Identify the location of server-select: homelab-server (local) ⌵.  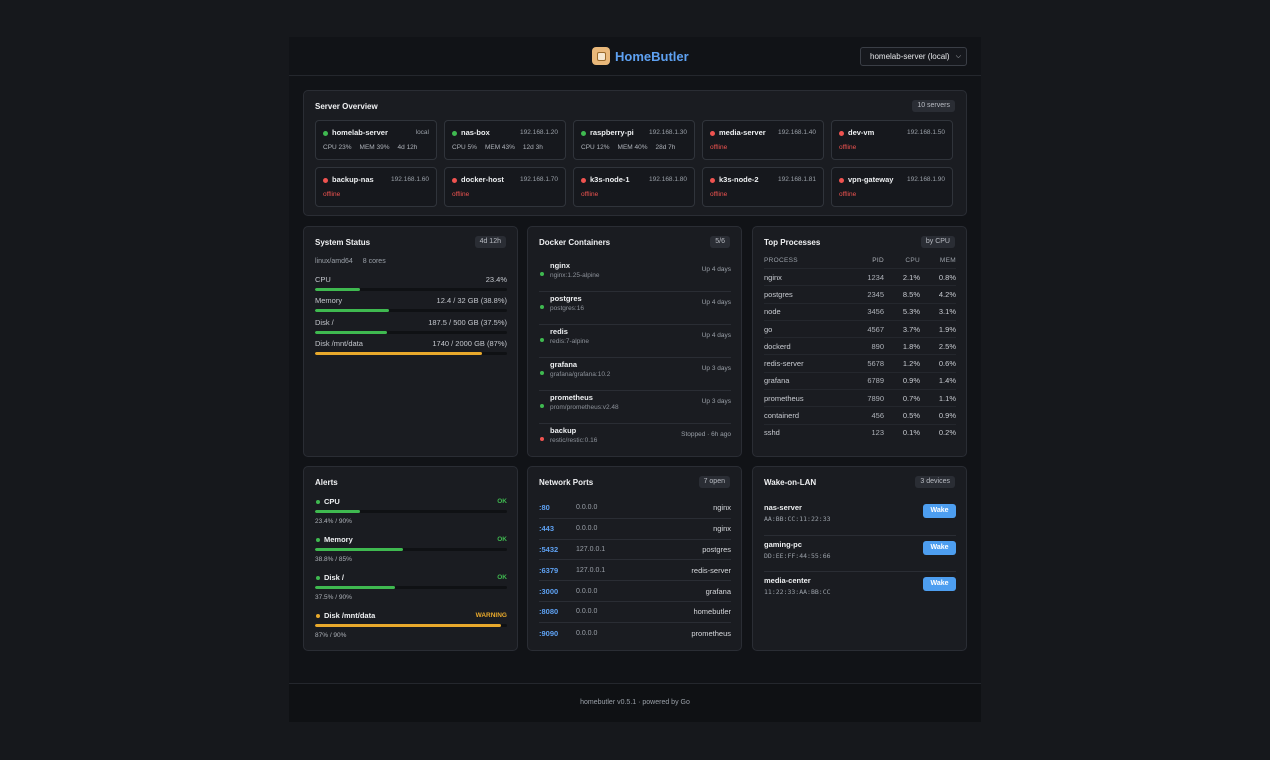
(913, 56).